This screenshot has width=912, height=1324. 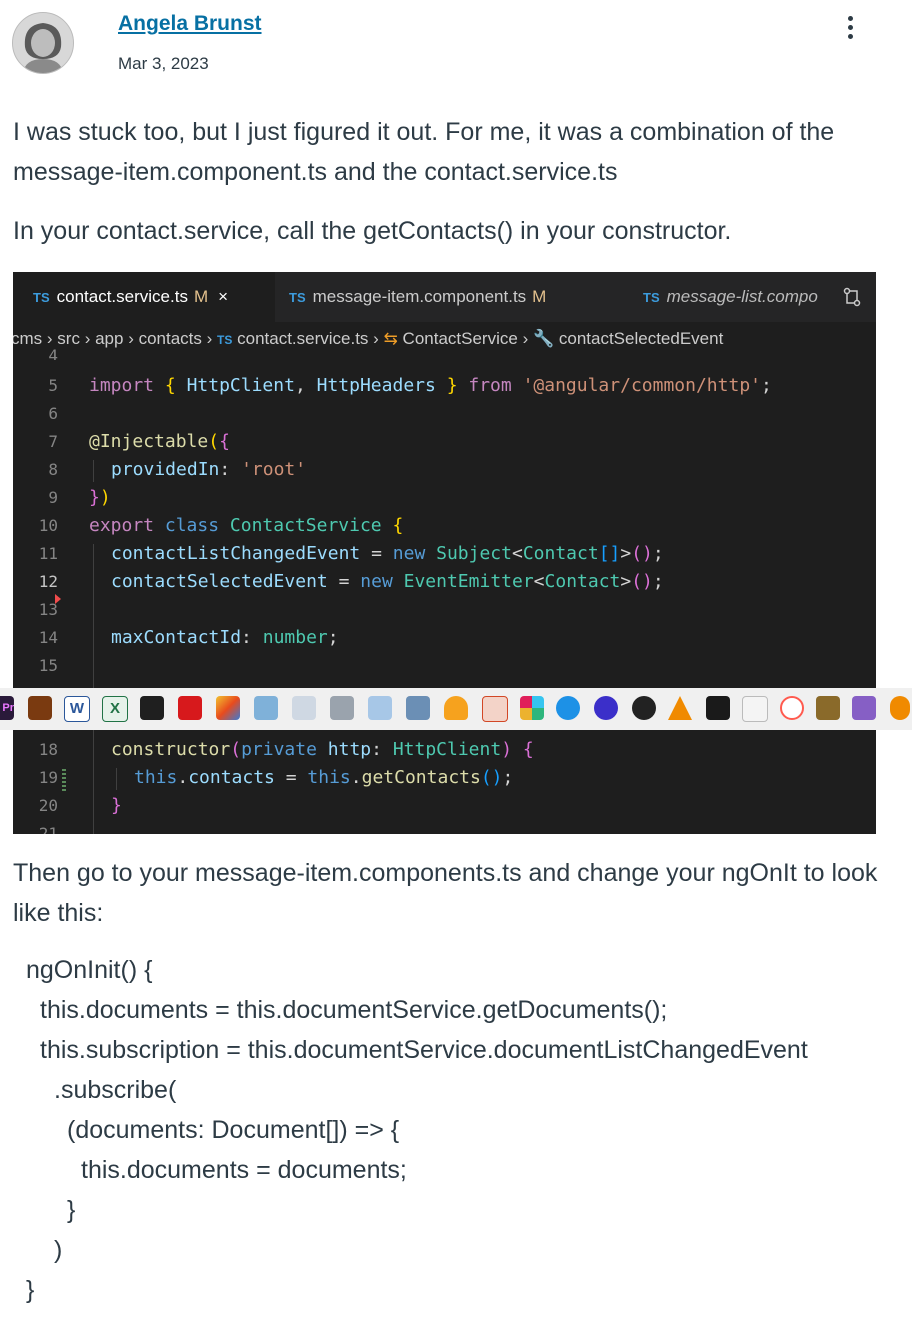 I want to click on line-number: 12, so click(x=48, y=581).